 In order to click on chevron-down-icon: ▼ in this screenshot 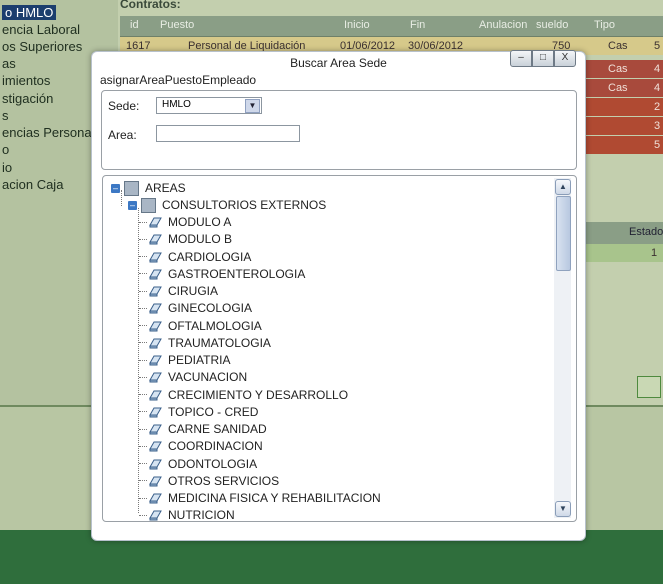, I will do `click(252, 106)`.